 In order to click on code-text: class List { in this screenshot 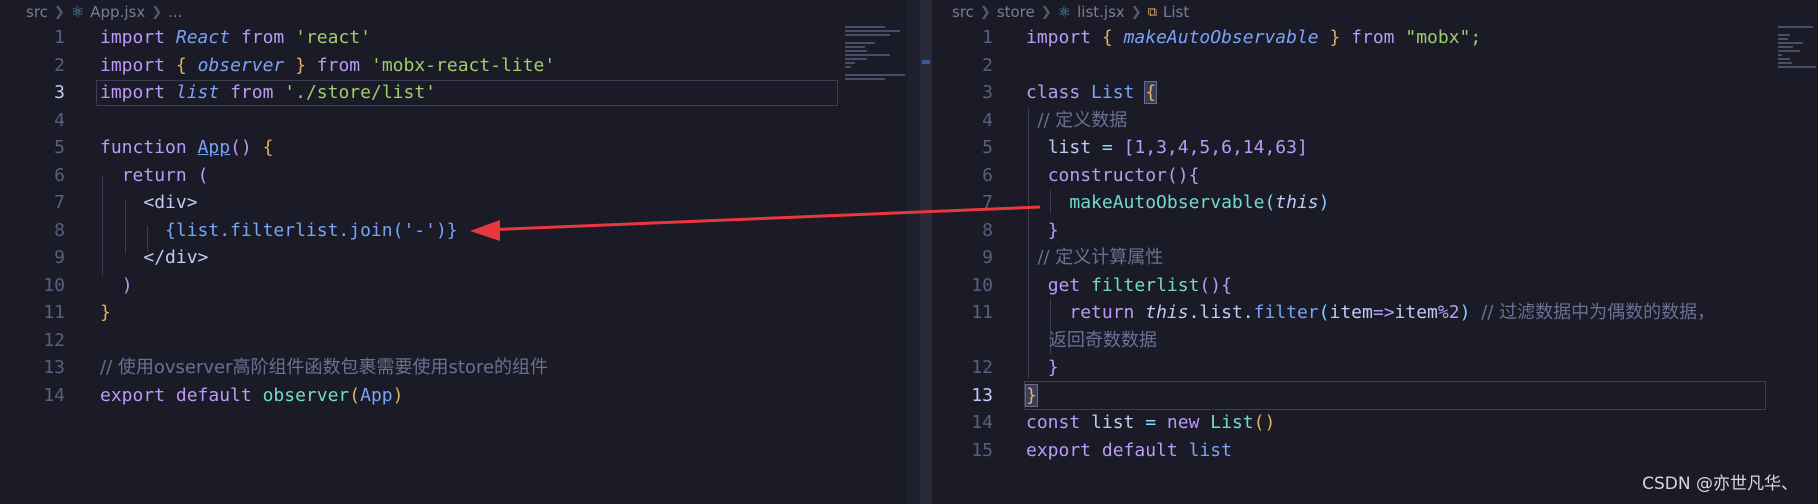, I will do `click(1092, 93)`.